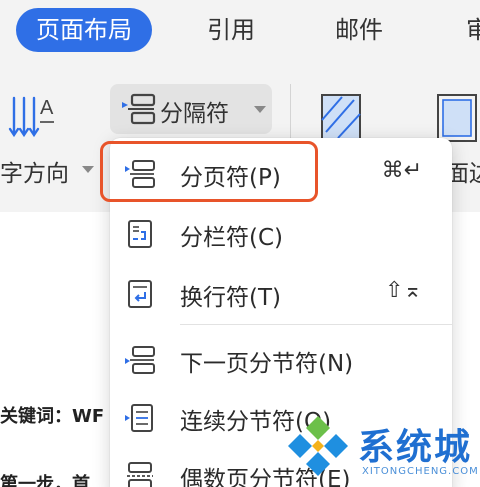  Describe the element at coordinates (415, 447) in the screenshot. I see `watermark-title: 系统城` at that location.